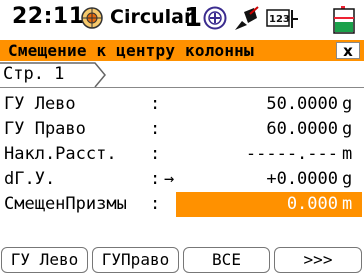 This screenshot has width=364, height=275. I want to click on field-row-delta-hz: dГ.У. : → +0.0000 g, so click(182, 179).